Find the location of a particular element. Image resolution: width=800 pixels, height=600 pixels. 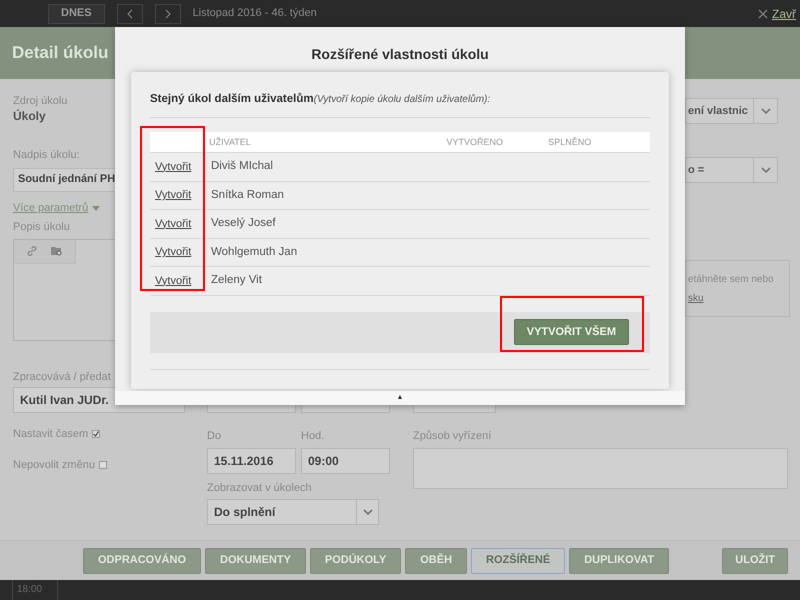

arrow-right-icon is located at coordinates (167, 13).